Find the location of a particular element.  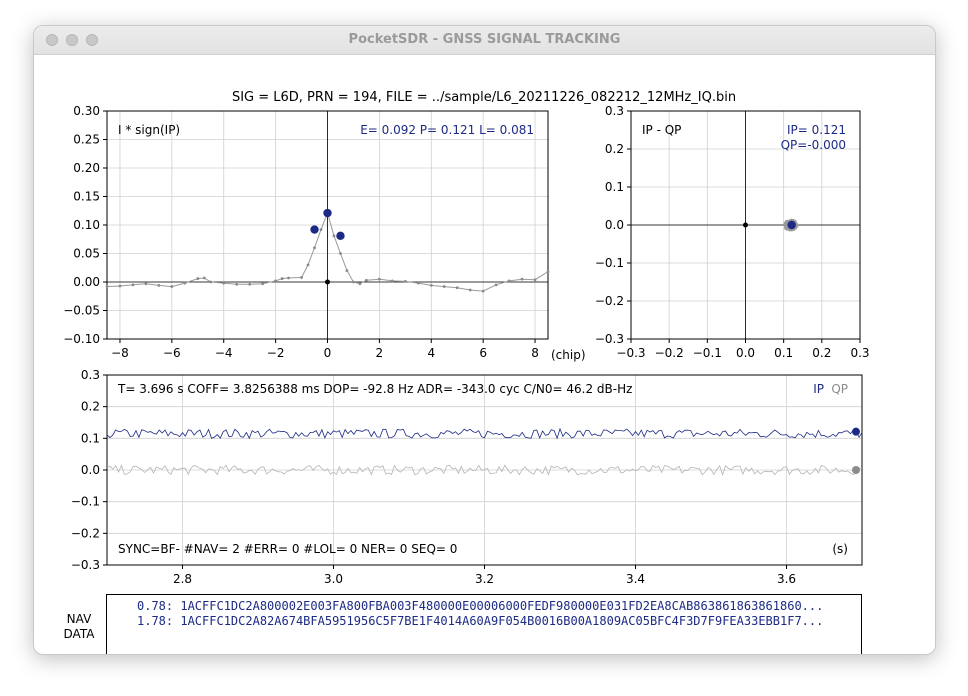

title-bar: PocketSDR - GNSS SIGNAL TRACKING is located at coordinates (484, 40).